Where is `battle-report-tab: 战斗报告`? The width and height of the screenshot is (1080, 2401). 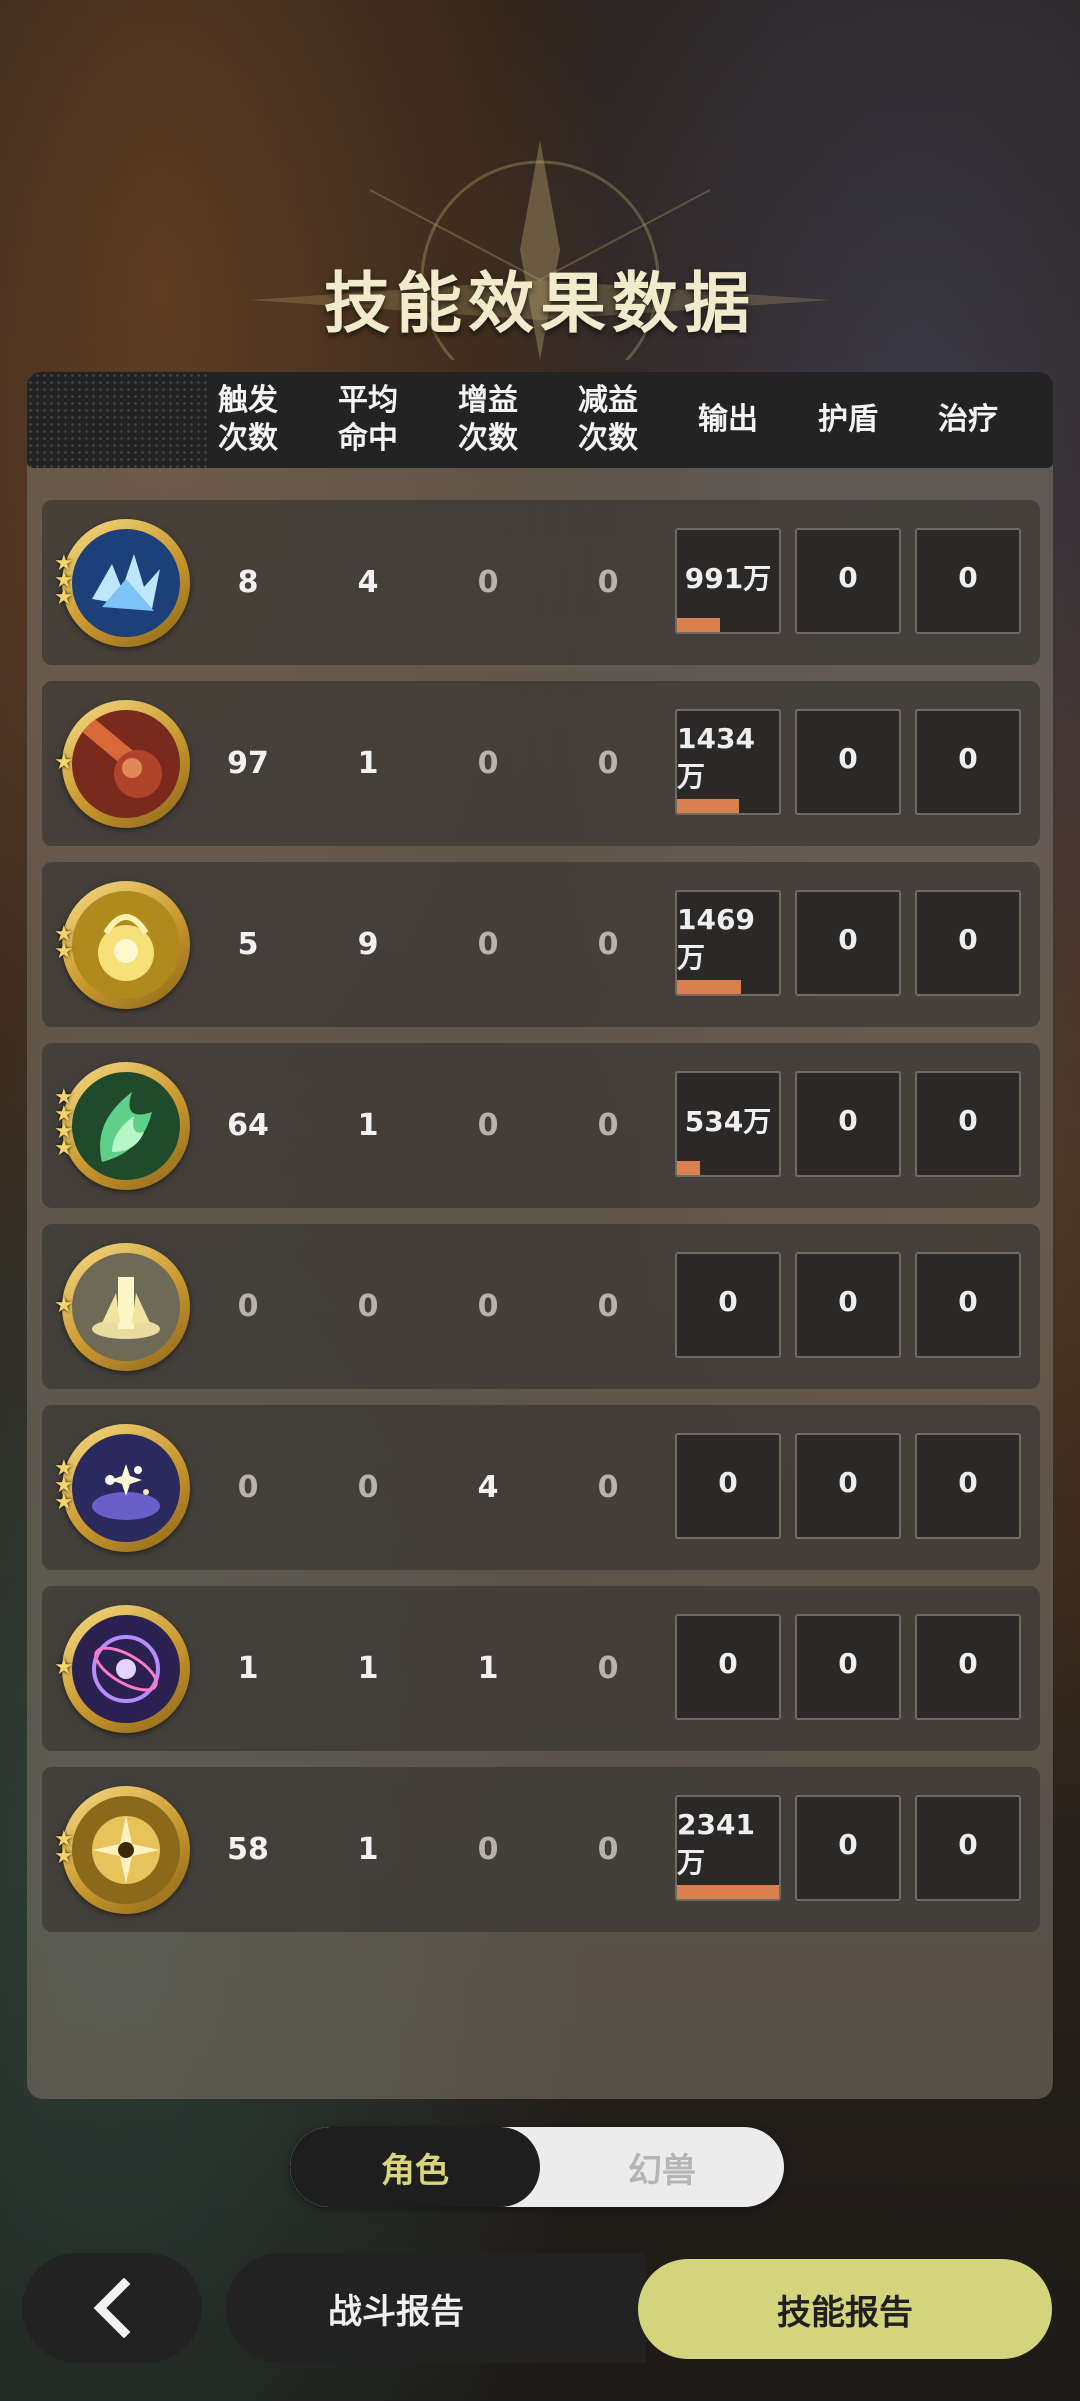 battle-report-tab: 战斗报告 is located at coordinates (436, 2308).